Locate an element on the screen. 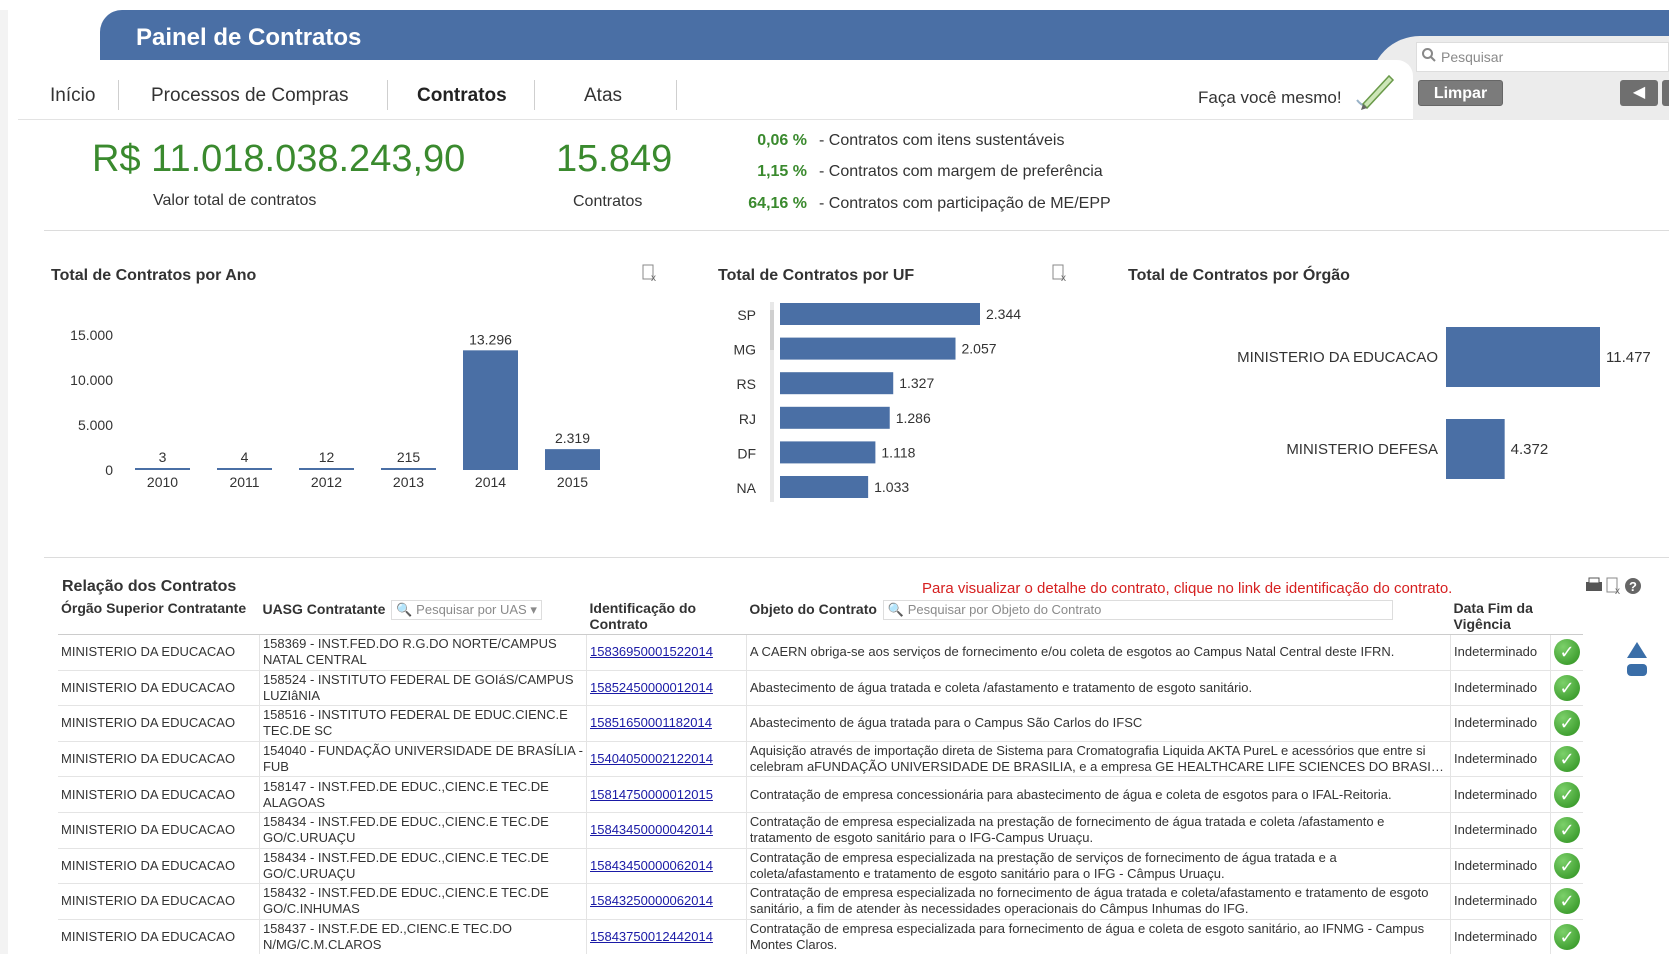 This screenshot has height=954, width=1669. bar-2011 is located at coordinates (244, 469).